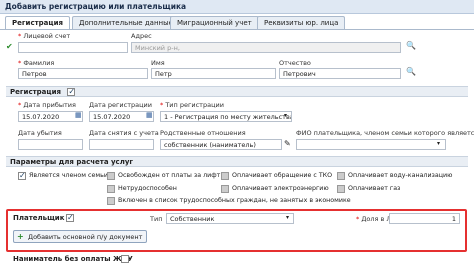 The height and width of the screenshot is (266, 474). Describe the element at coordinates (237, 91) in the screenshot. I see `section-registration: Регистрация` at that location.